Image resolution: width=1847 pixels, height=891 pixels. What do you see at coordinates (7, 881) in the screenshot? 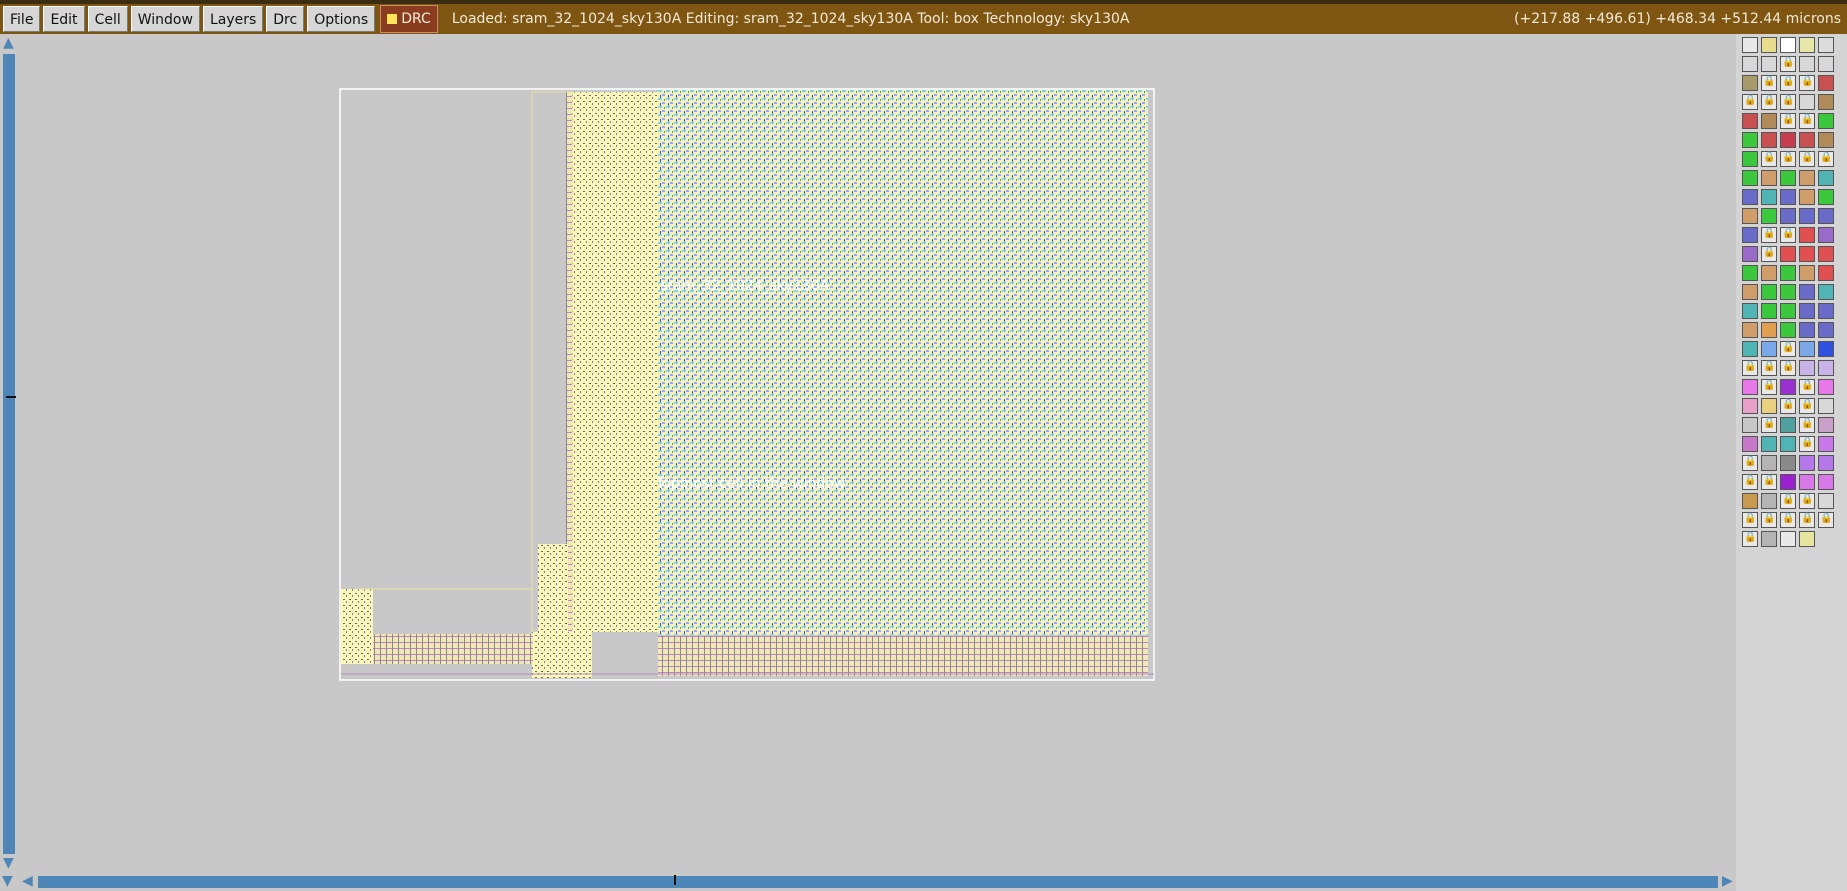
I see `scroll-bottom-icon: ▼` at bounding box center [7, 881].